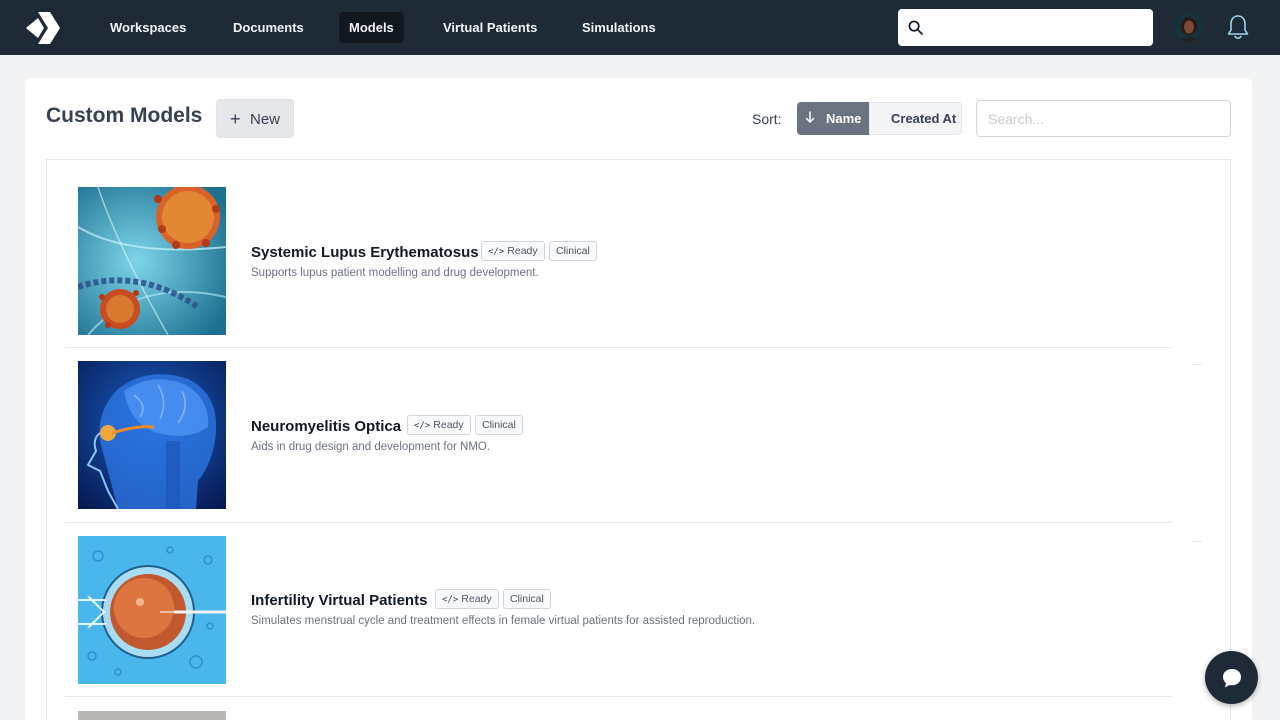 The image size is (1280, 720). Describe the element at coordinates (43, 28) in the screenshot. I see `logo-icon` at that location.